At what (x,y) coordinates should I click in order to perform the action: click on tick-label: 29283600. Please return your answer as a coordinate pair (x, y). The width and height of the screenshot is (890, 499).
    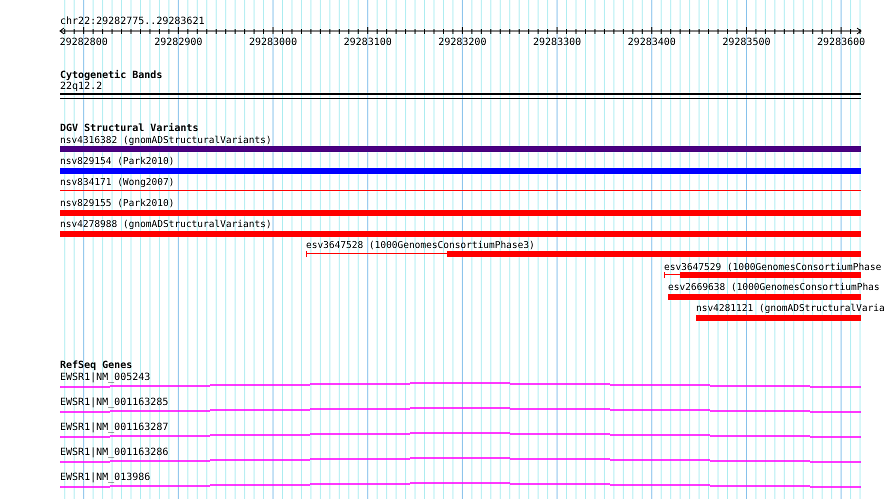
    Looking at the image, I should click on (841, 42).